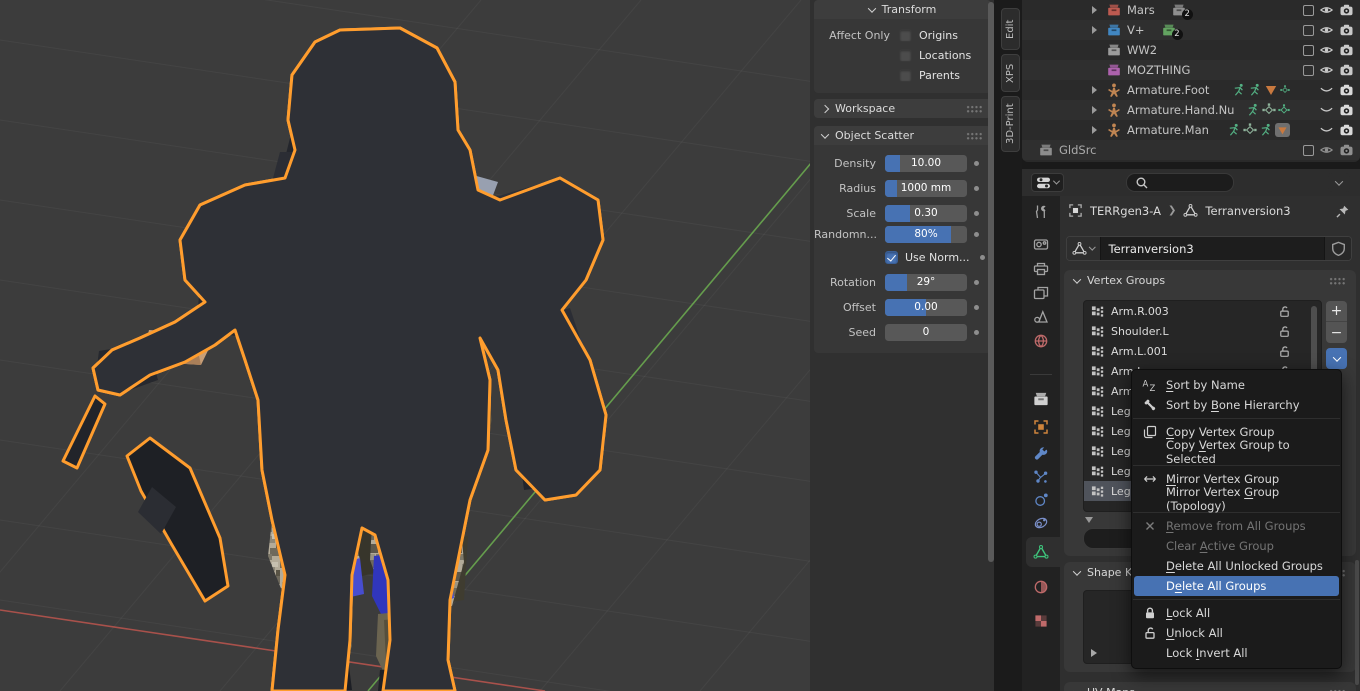 This screenshot has height=691, width=1360. Describe the element at coordinates (1236, 526) in the screenshot. I see `menu-item-remove-from-all-groups: Remove from All Groups` at that location.